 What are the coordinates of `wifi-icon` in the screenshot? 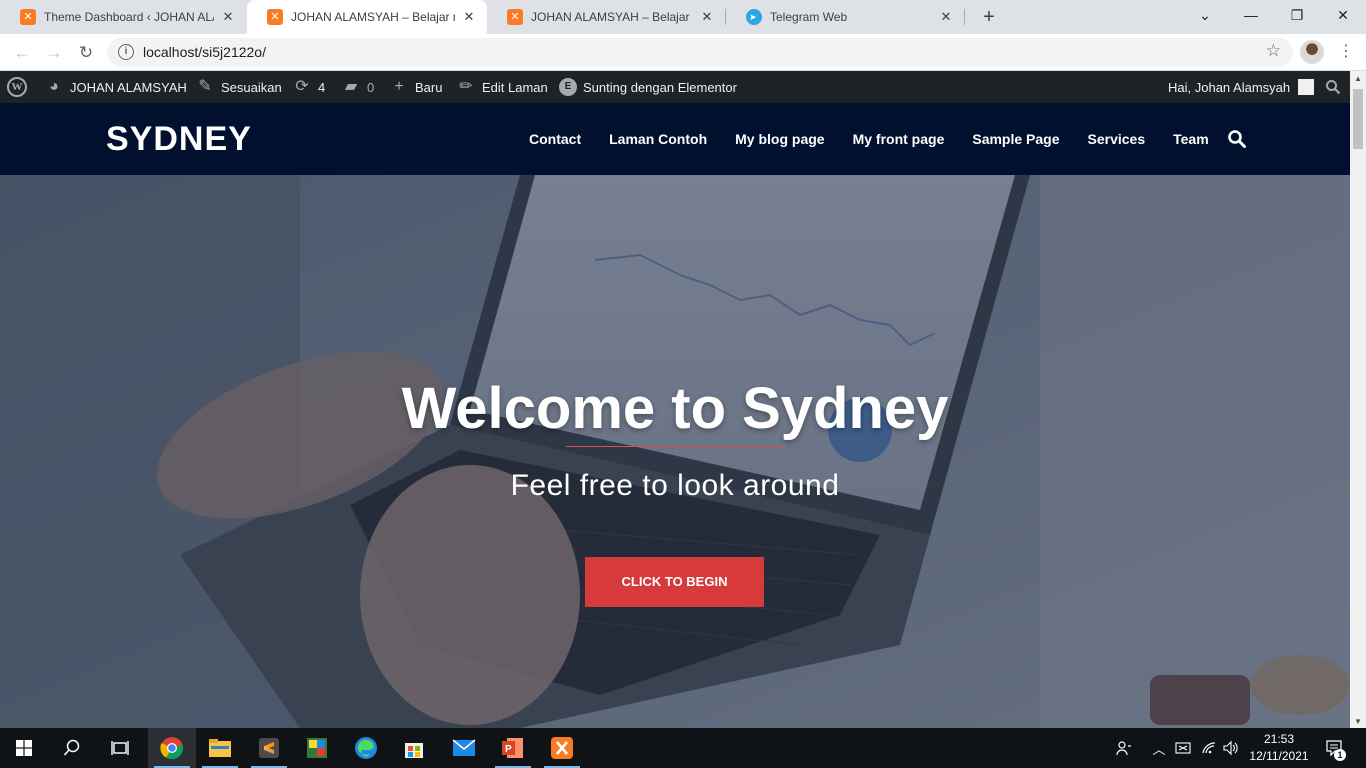 It's located at (1209, 748).